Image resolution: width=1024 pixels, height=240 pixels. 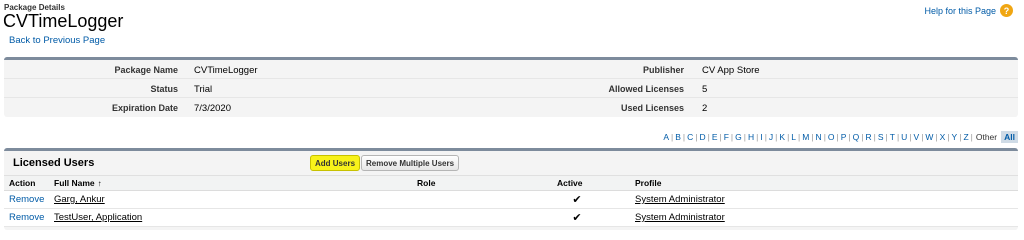 What do you see at coordinates (230, 183) in the screenshot?
I see `column-header-full-name: Full Name ↑` at bounding box center [230, 183].